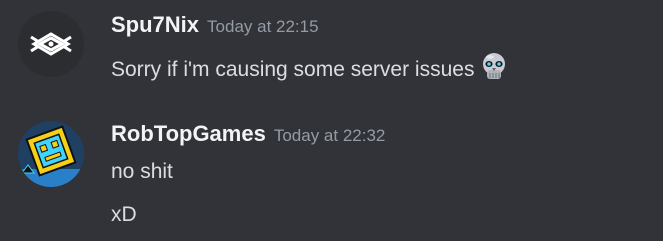 This screenshot has width=663, height=241. I want to click on message-content: Sorry if i'm causing some server issues, so click(309, 67).